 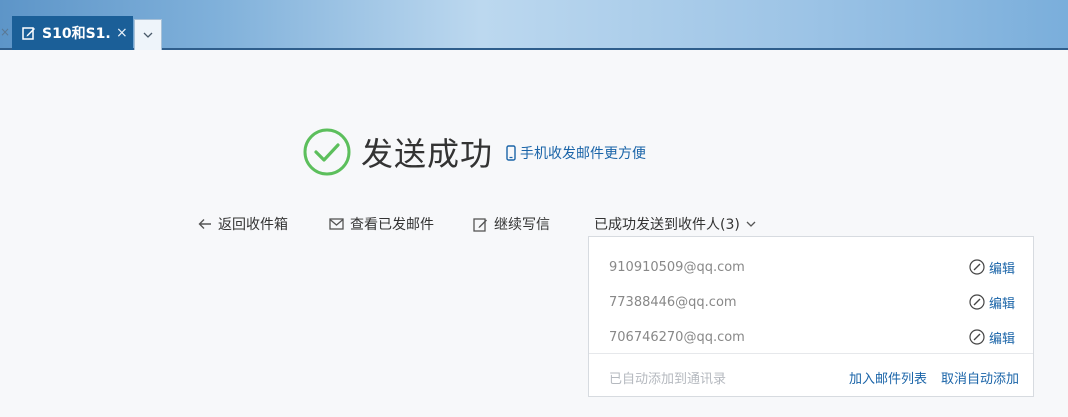 I want to click on list-item: 910910509@qq.com 编辑, so click(x=811, y=267).